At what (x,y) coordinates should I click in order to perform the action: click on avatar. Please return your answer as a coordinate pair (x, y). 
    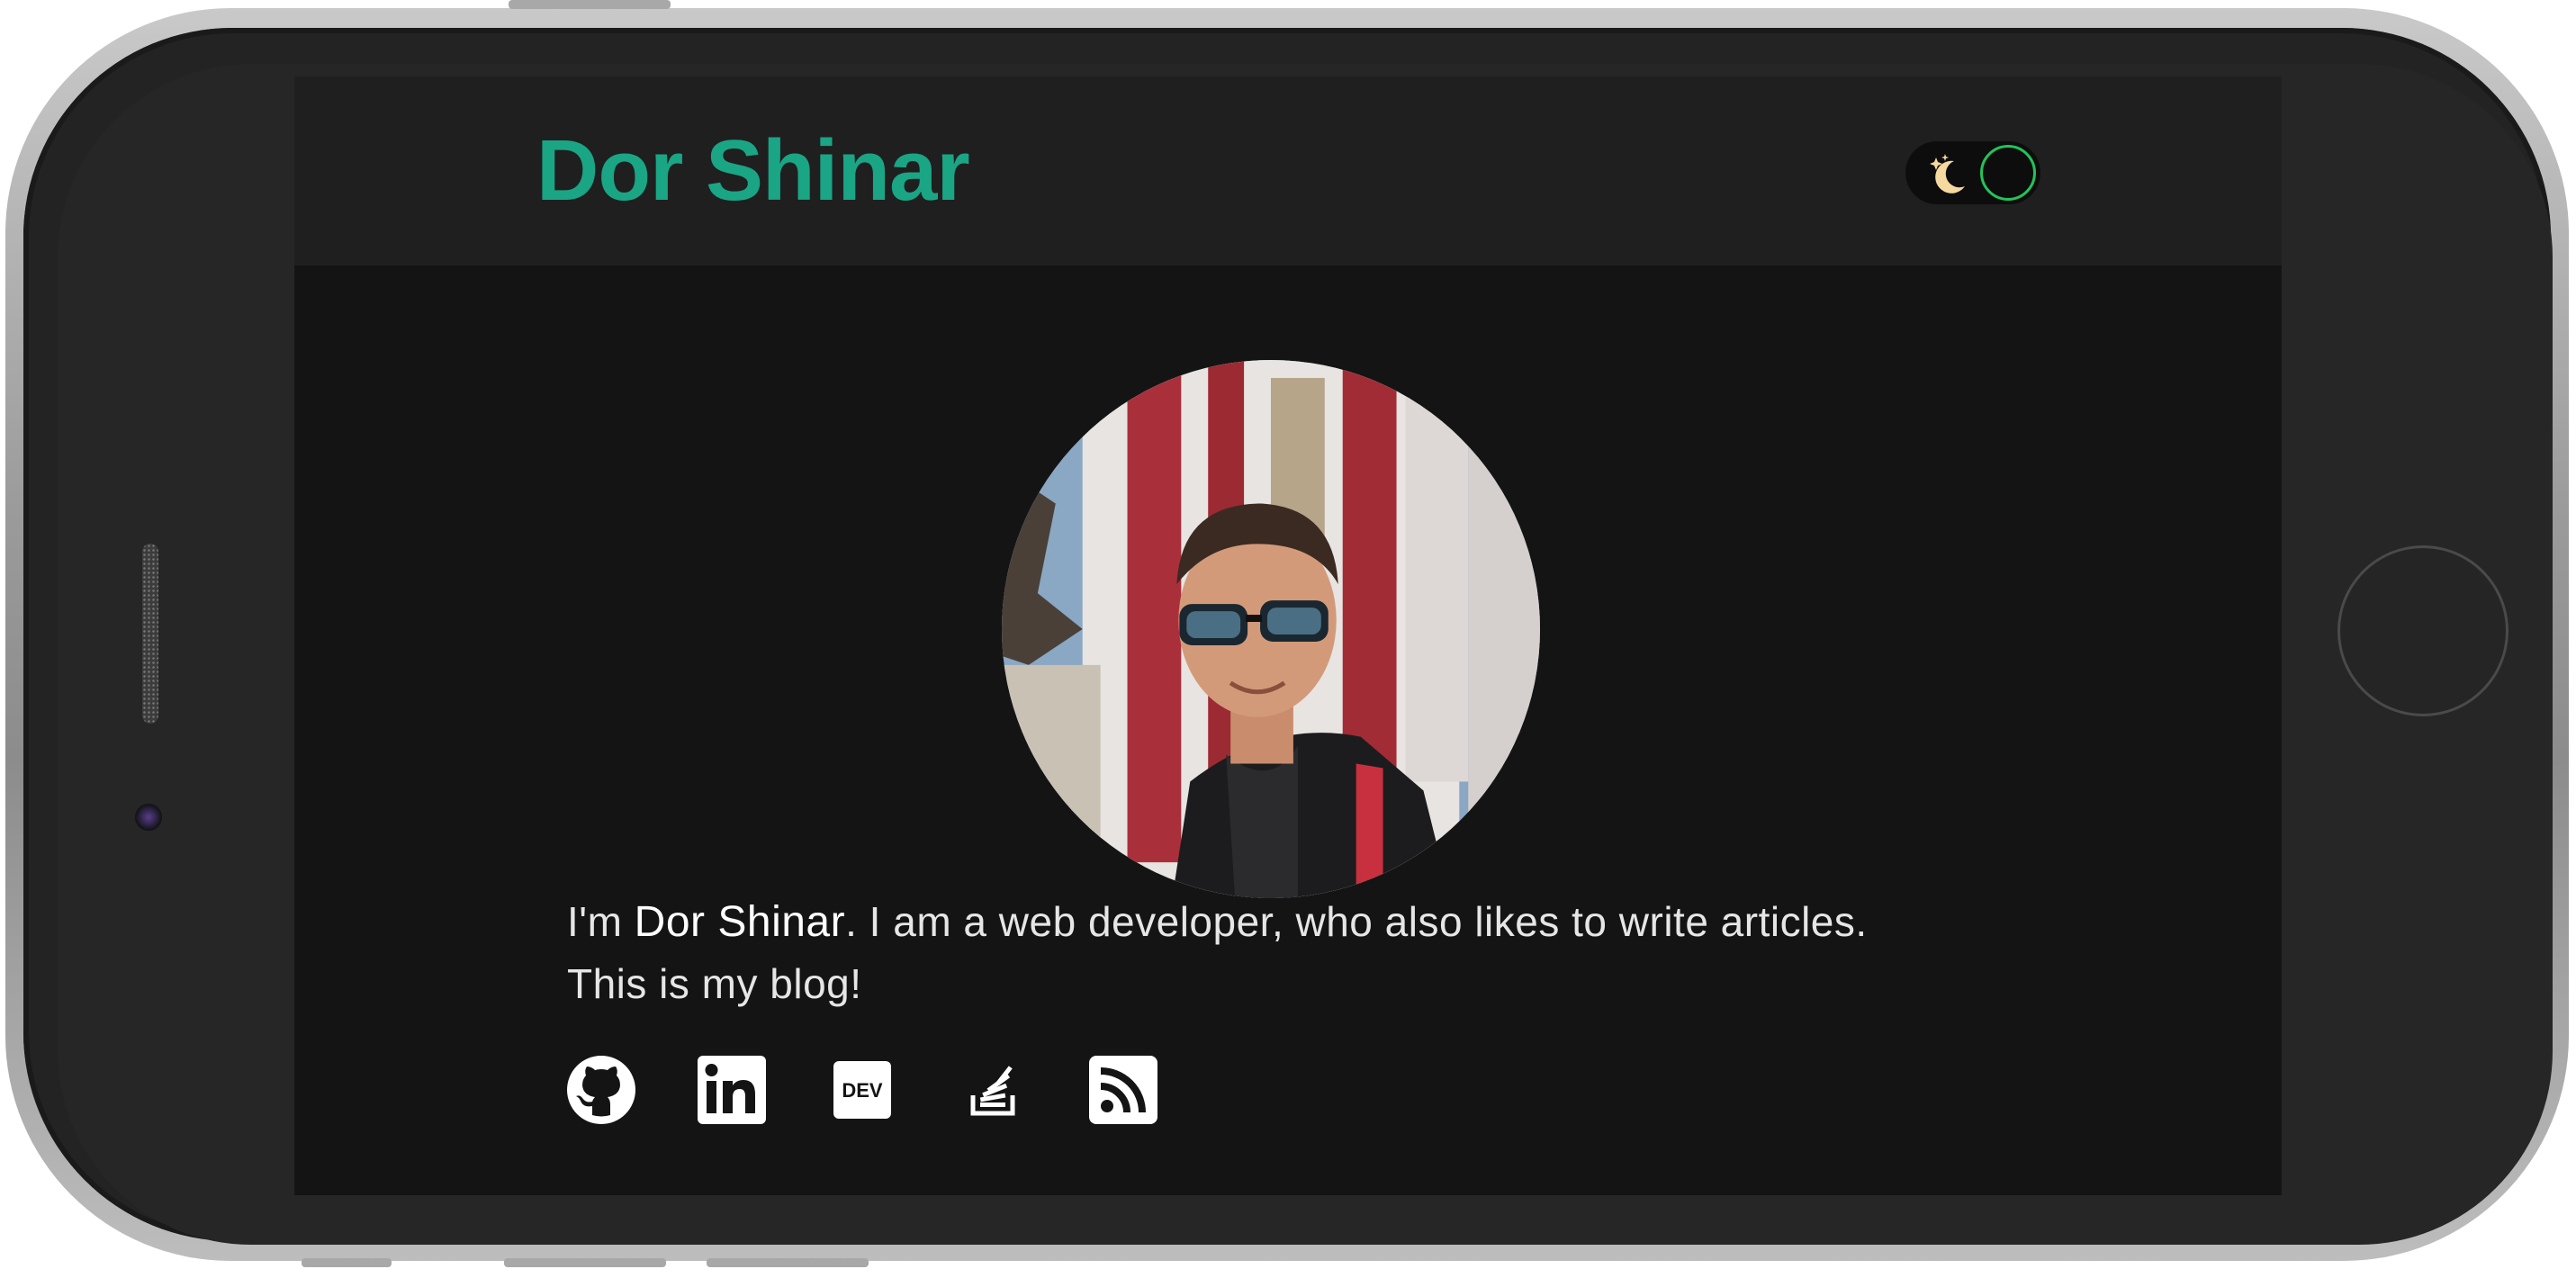
    Looking at the image, I should click on (1271, 629).